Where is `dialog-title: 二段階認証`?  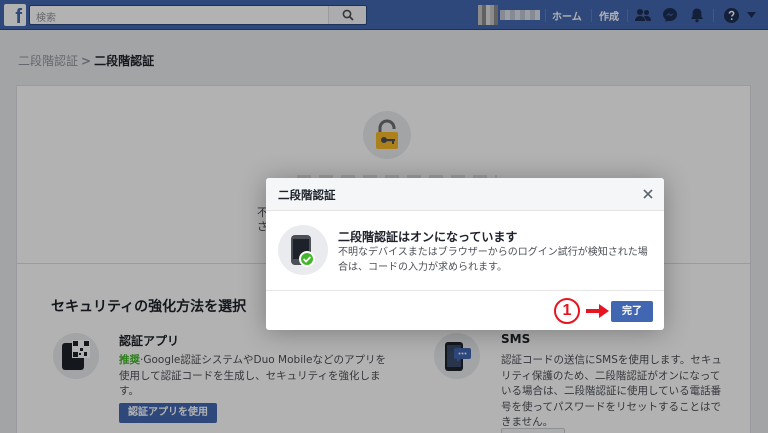 dialog-title: 二段階認証 is located at coordinates (307, 195).